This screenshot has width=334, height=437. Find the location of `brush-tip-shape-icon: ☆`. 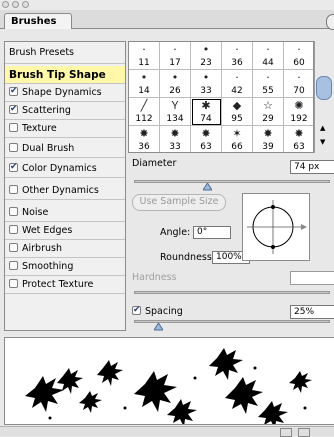

brush-tip-shape-icon: ☆ is located at coordinates (268, 105).